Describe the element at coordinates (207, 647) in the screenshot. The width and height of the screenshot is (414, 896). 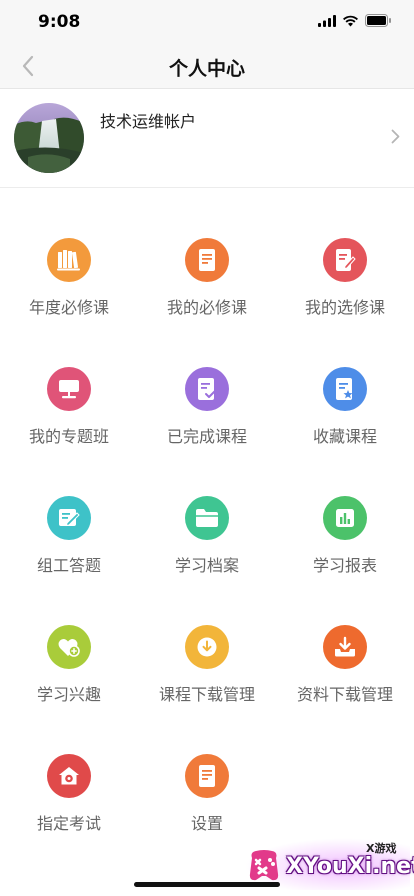
I see `download-circle-icon` at that location.